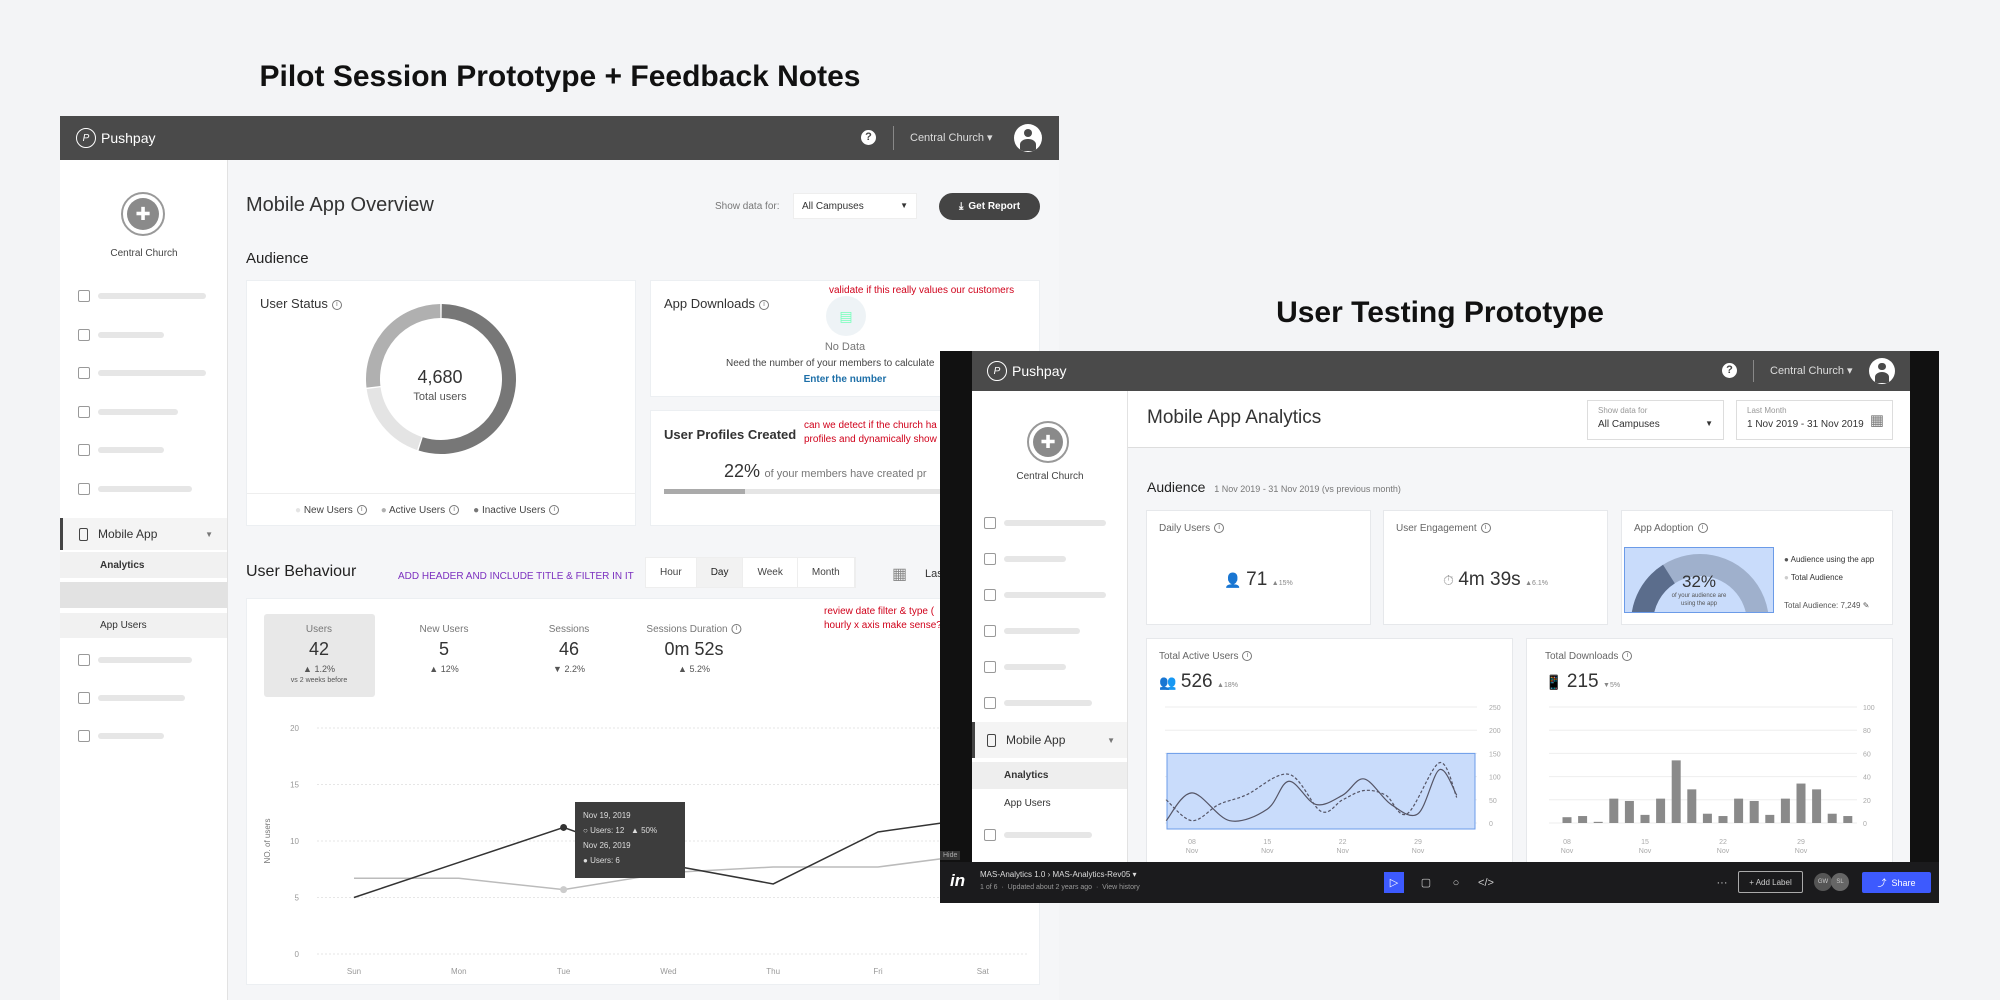  Describe the element at coordinates (989, 206) in the screenshot. I see `get-report-button: ⤓ Get Report` at that location.